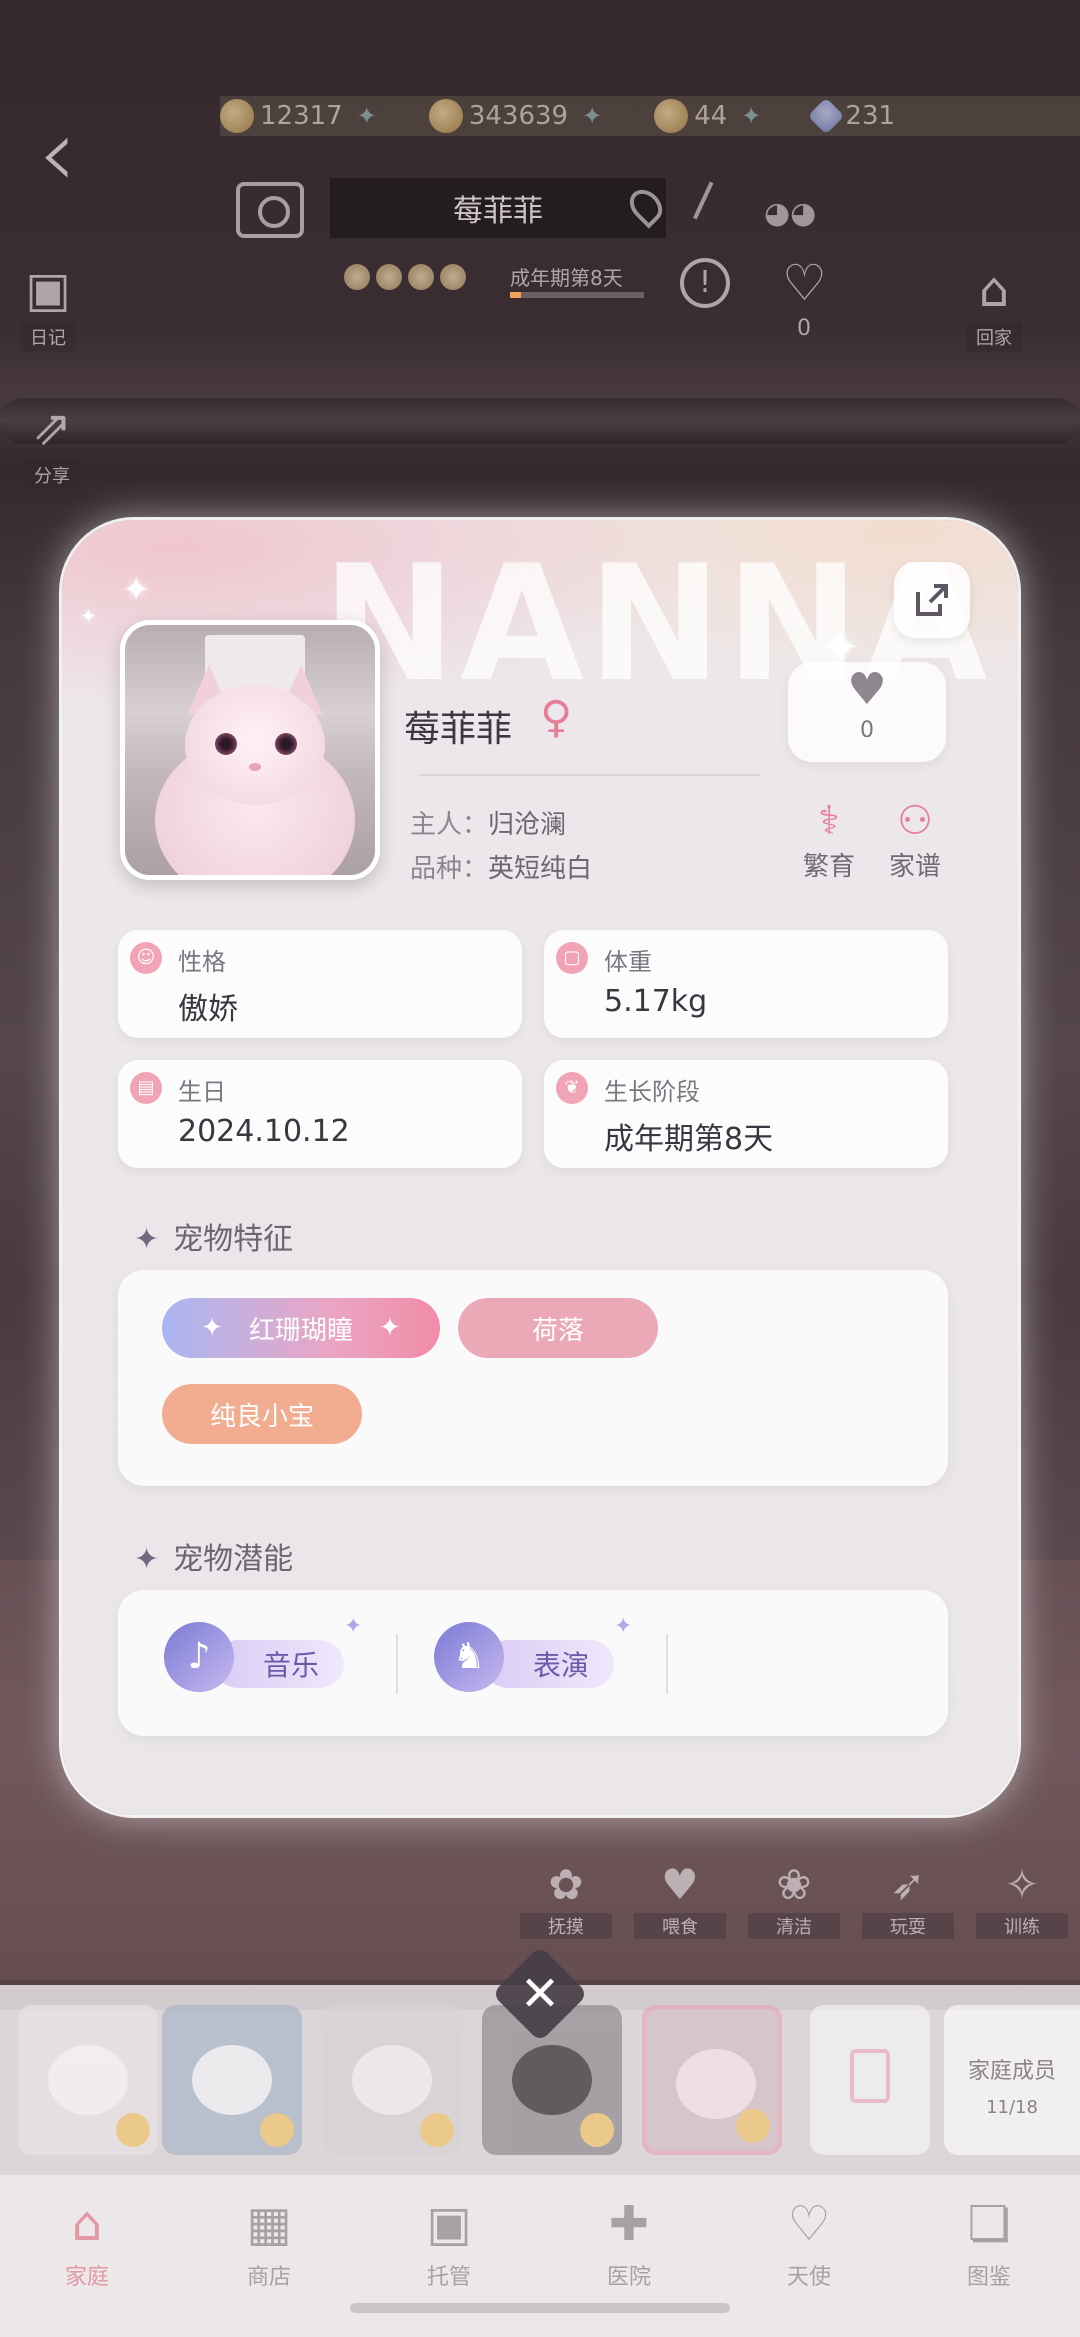 This screenshot has height=2337, width=1080. What do you see at coordinates (804, 283) in the screenshot?
I see `heart-icon: ♡` at bounding box center [804, 283].